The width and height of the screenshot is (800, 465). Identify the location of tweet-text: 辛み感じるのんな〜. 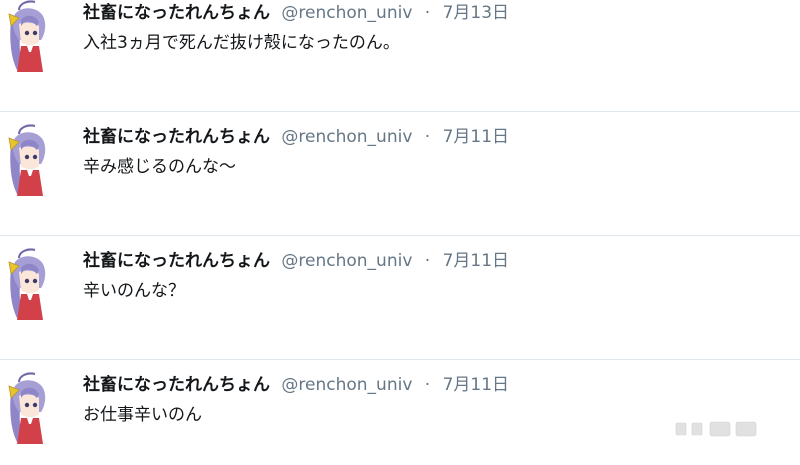
(159, 167).